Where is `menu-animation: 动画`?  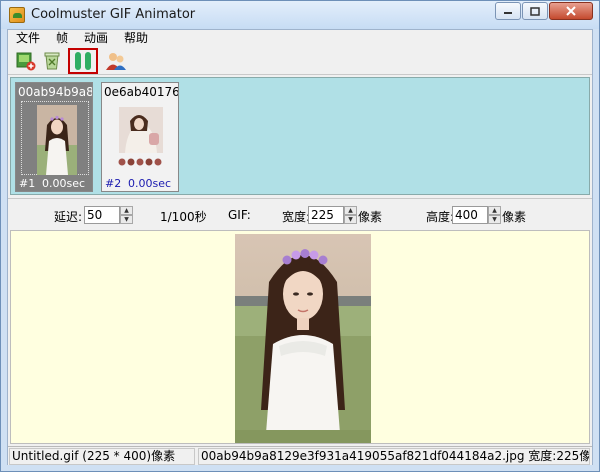
menu-animation: 动画 is located at coordinates (96, 38).